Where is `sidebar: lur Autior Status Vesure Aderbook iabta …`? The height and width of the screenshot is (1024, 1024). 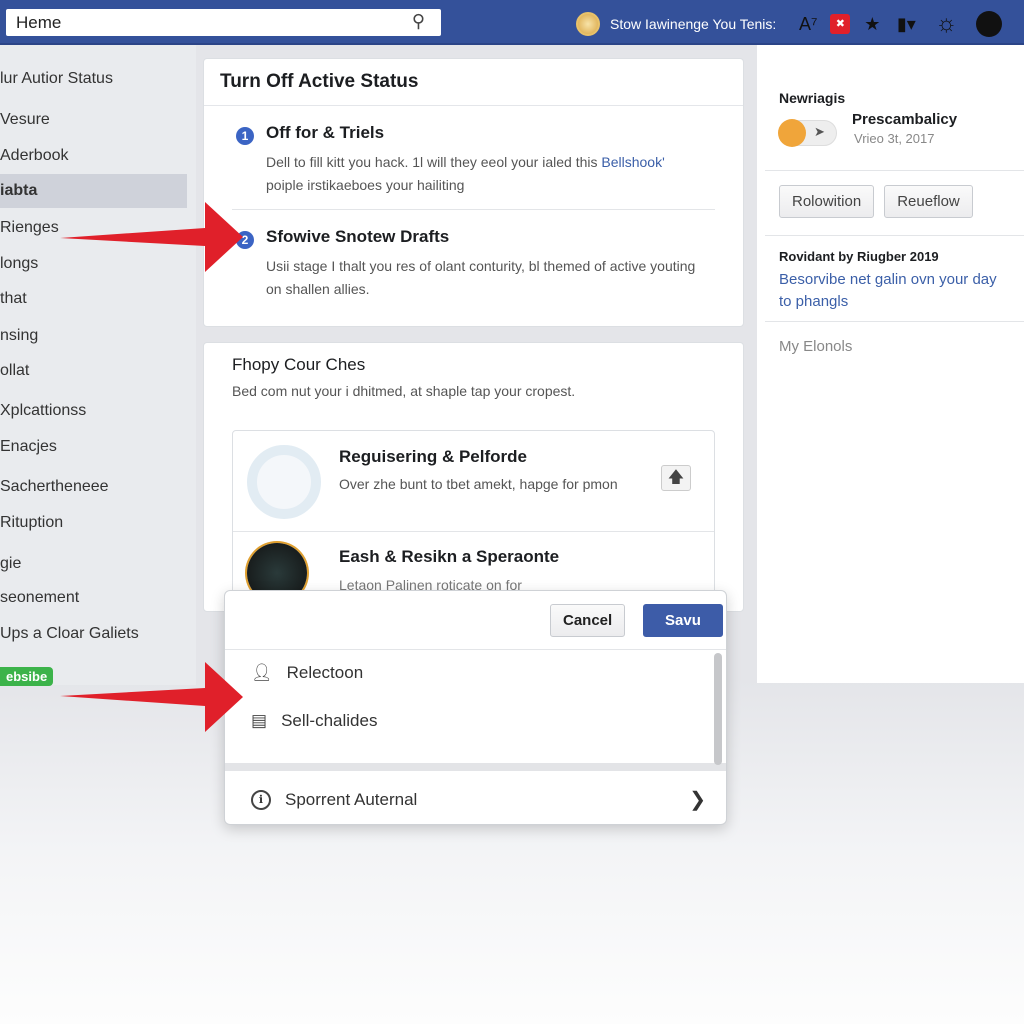
sidebar: lur Autior Status Vesure Aderbook iabta … is located at coordinates (98, 365).